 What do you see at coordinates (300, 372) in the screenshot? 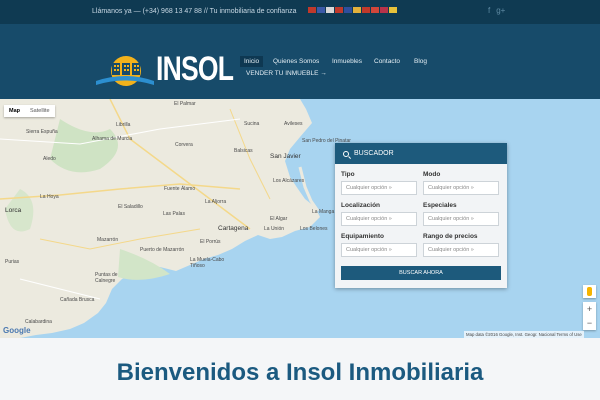
I see `welcome-title: Bienvenidos a Insol Inmobiliaria` at bounding box center [300, 372].